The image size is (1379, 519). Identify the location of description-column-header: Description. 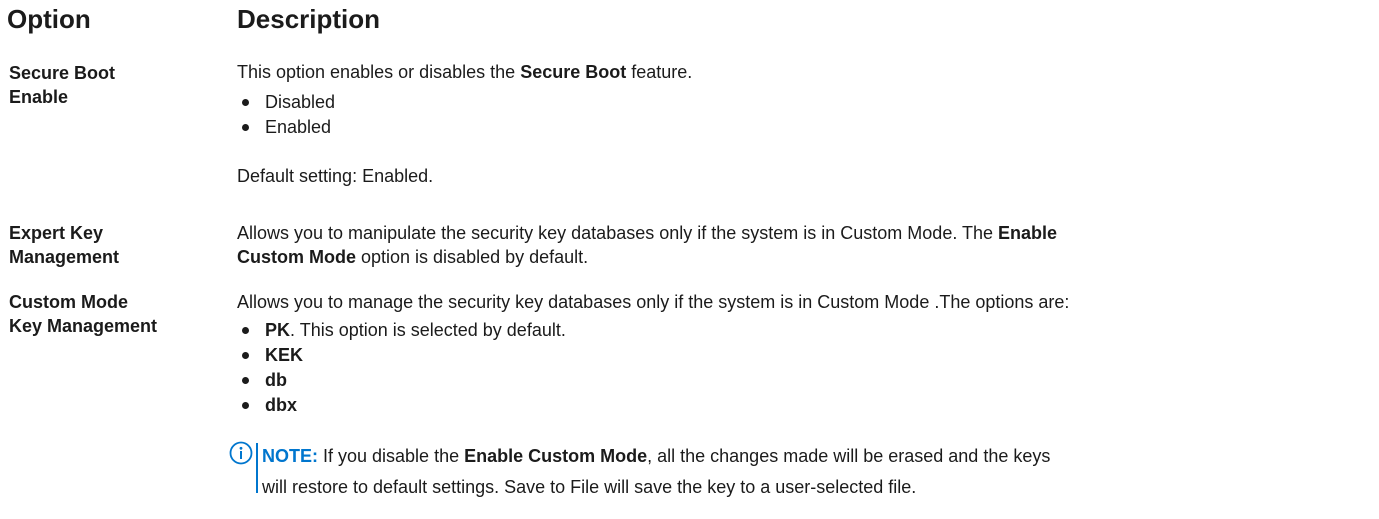
(309, 19).